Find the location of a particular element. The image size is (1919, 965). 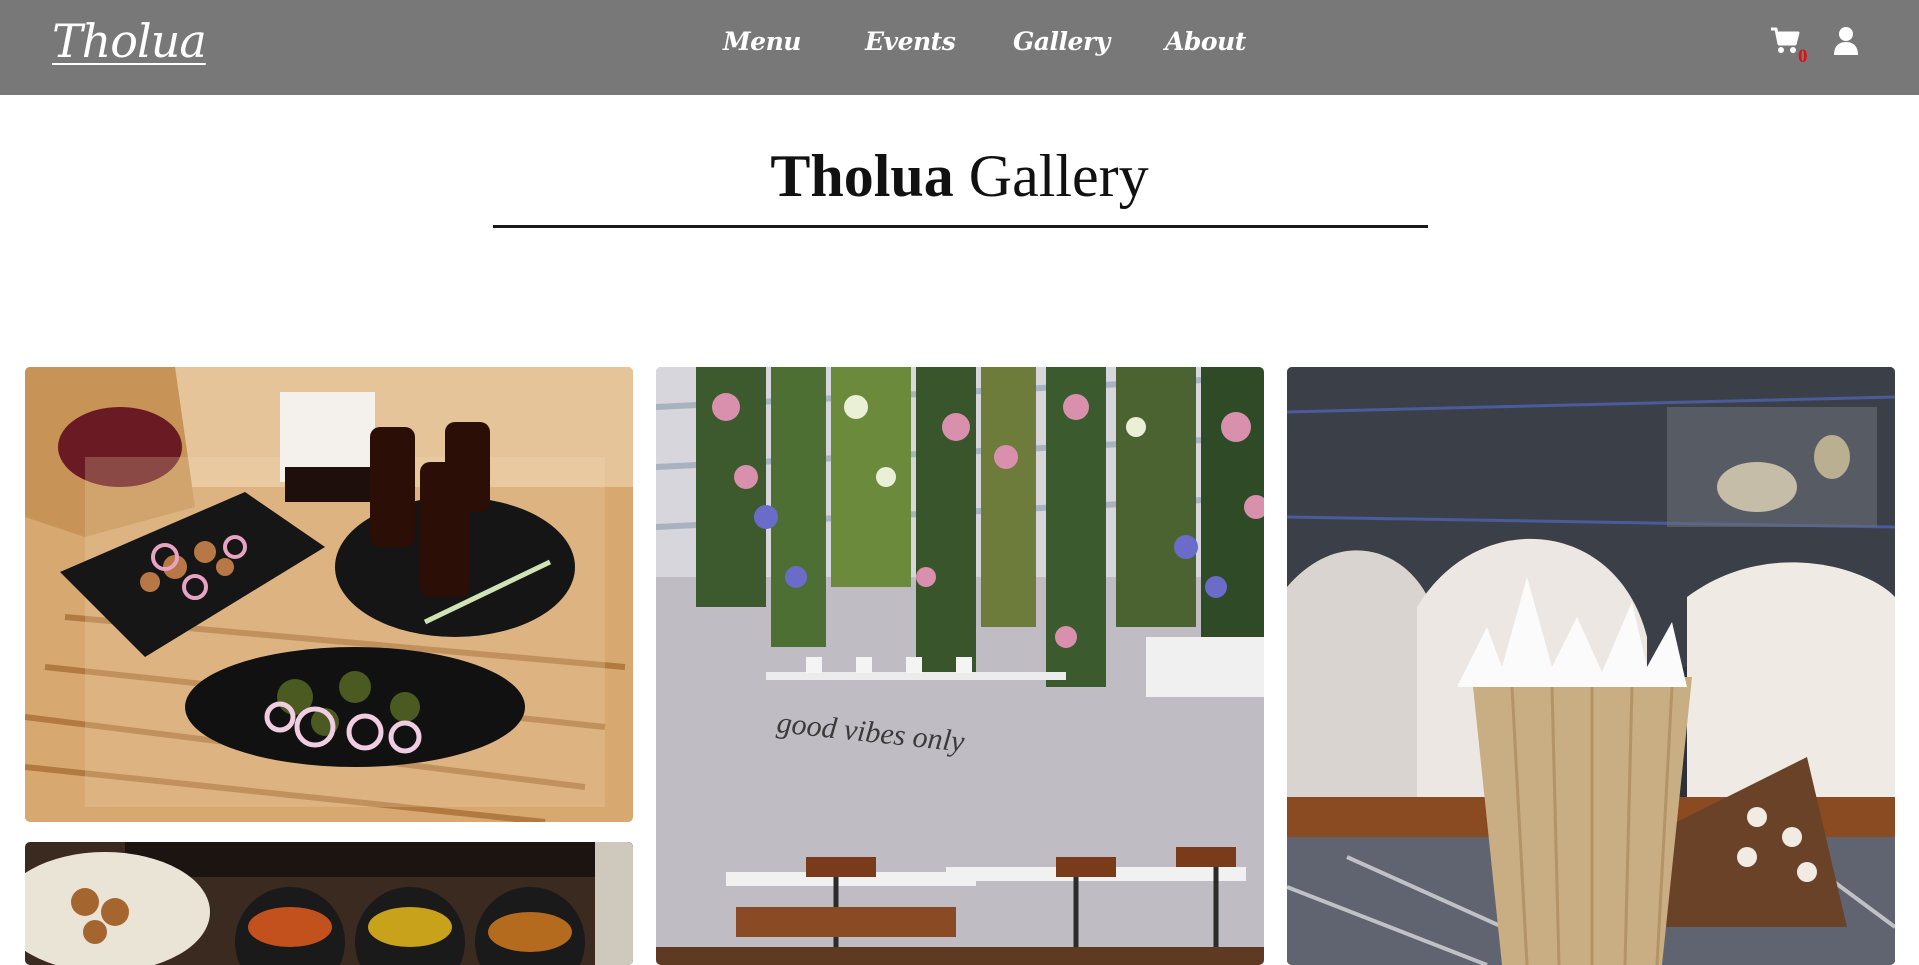

account-button is located at coordinates (1848, 43).